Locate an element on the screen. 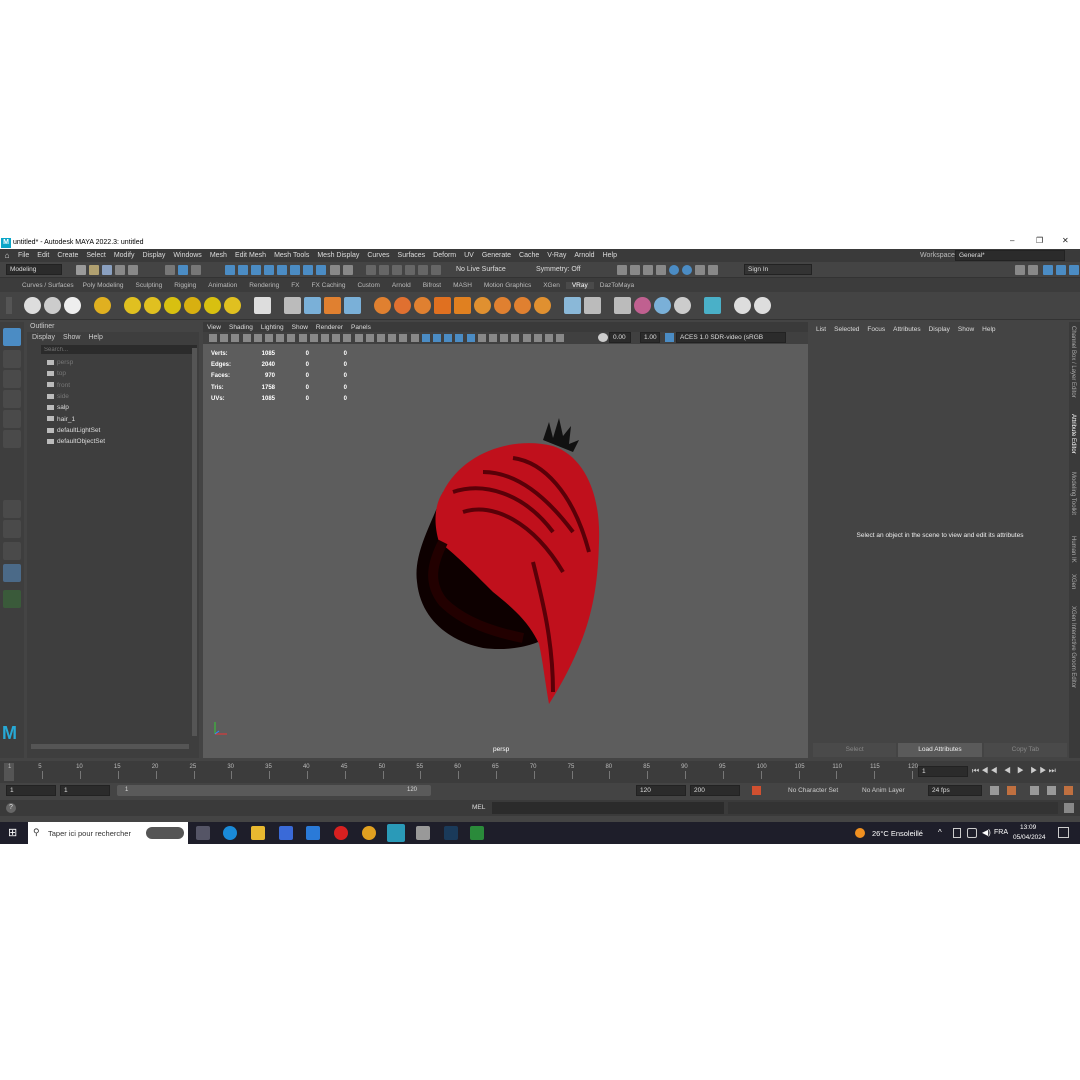  help-icon: ? is located at coordinates (11, 808).